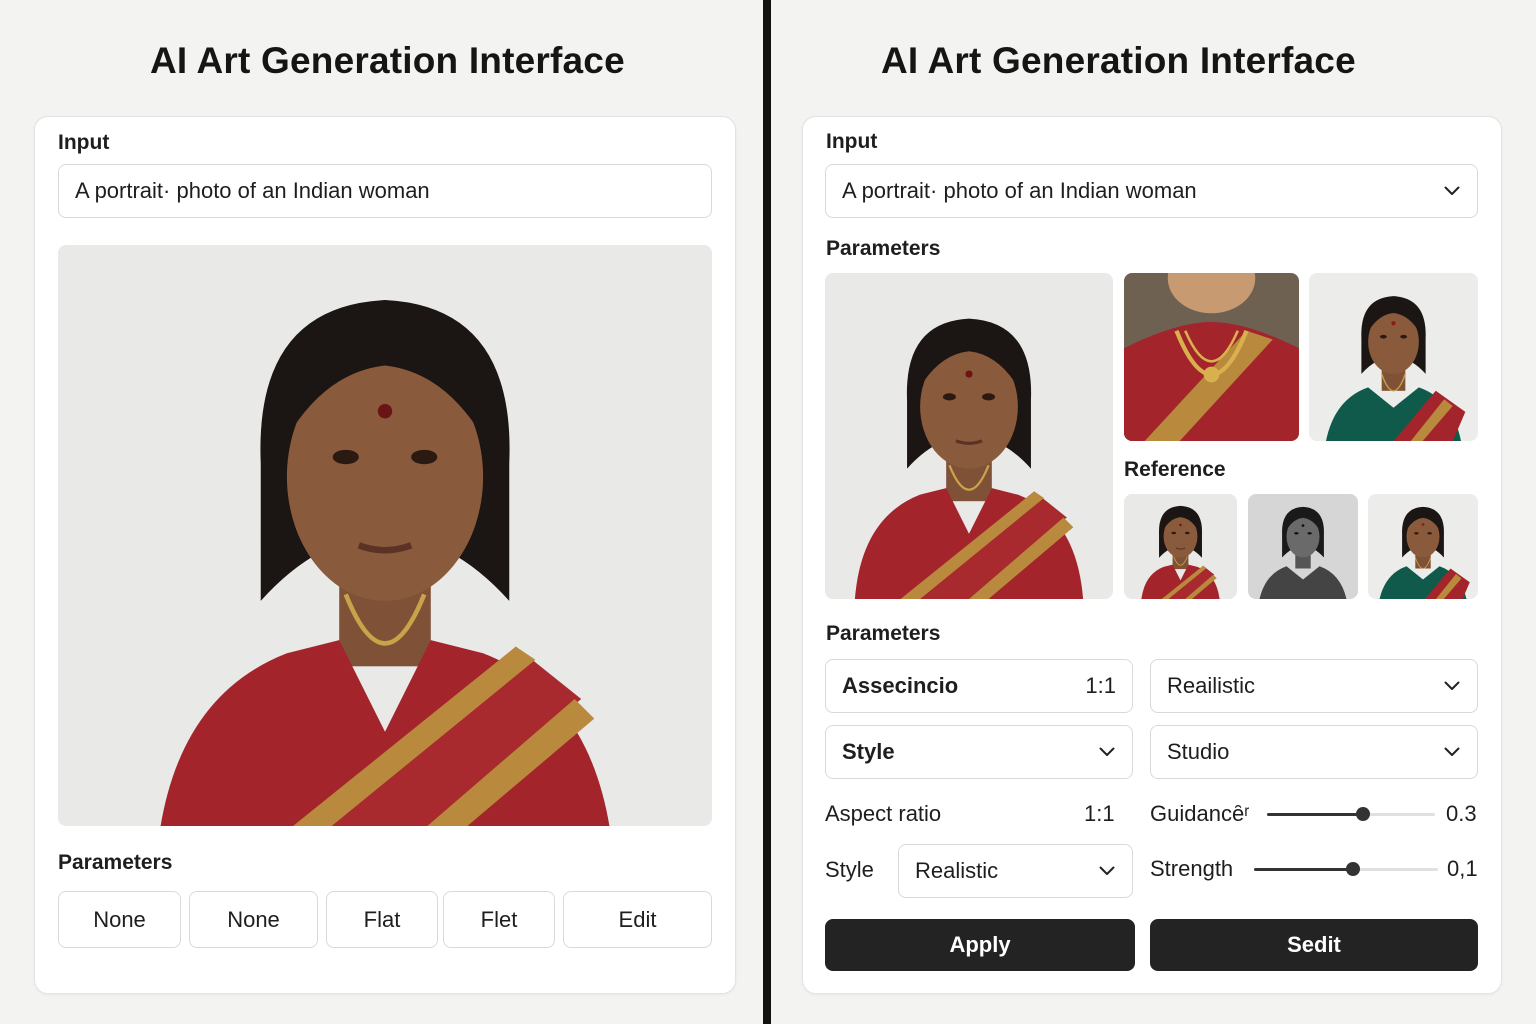  What do you see at coordinates (1462, 868) in the screenshot?
I see `strength-value: 0,1` at bounding box center [1462, 868].